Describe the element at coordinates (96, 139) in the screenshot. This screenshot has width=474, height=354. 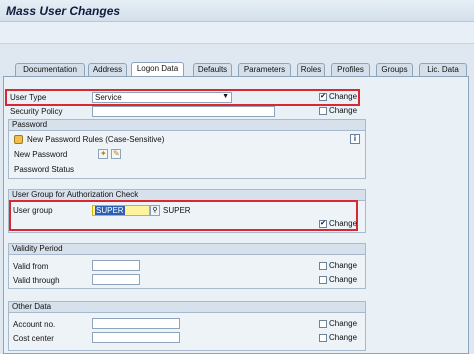
I see `password-rules-label: New Password Rules (Case-Sensitive)` at that location.